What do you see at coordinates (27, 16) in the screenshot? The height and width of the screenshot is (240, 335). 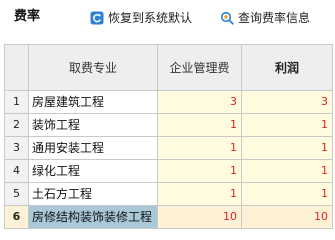 I see `panel-title: 费率` at bounding box center [27, 16].